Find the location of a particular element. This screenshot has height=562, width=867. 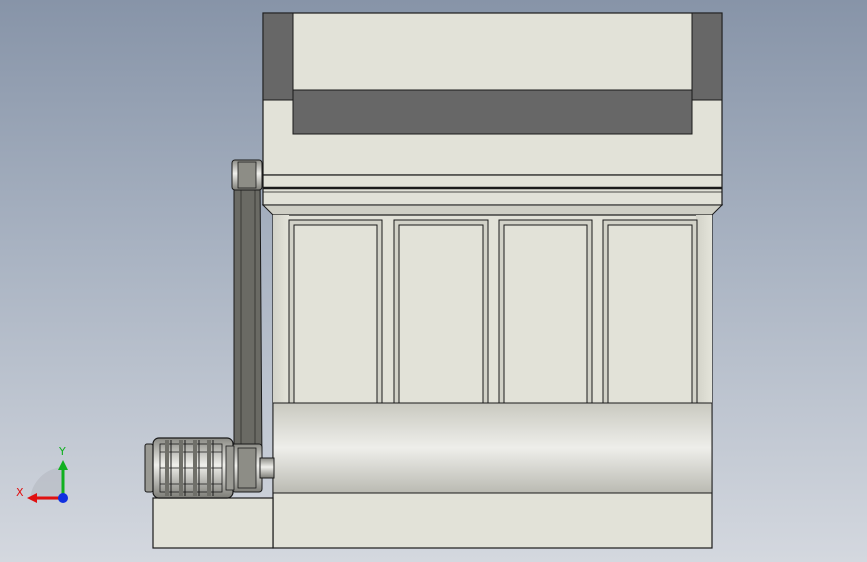

bottom-roller is located at coordinates (492, 448).